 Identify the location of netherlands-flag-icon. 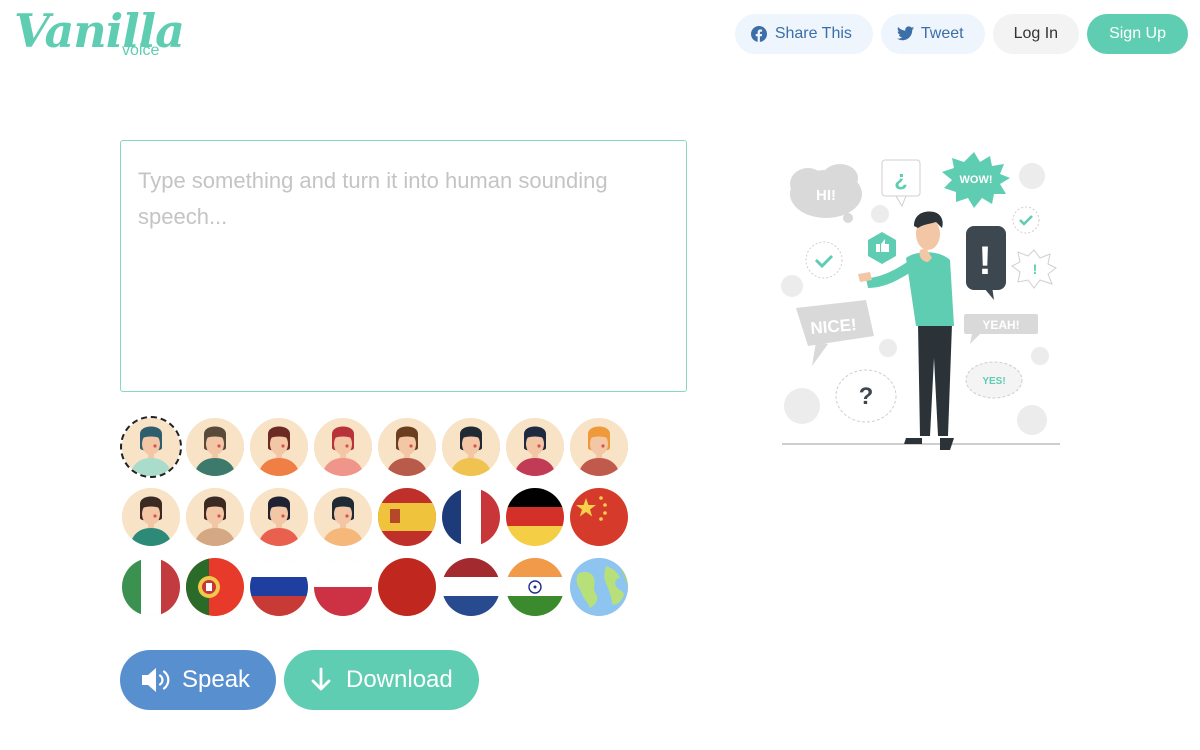
(471, 587).